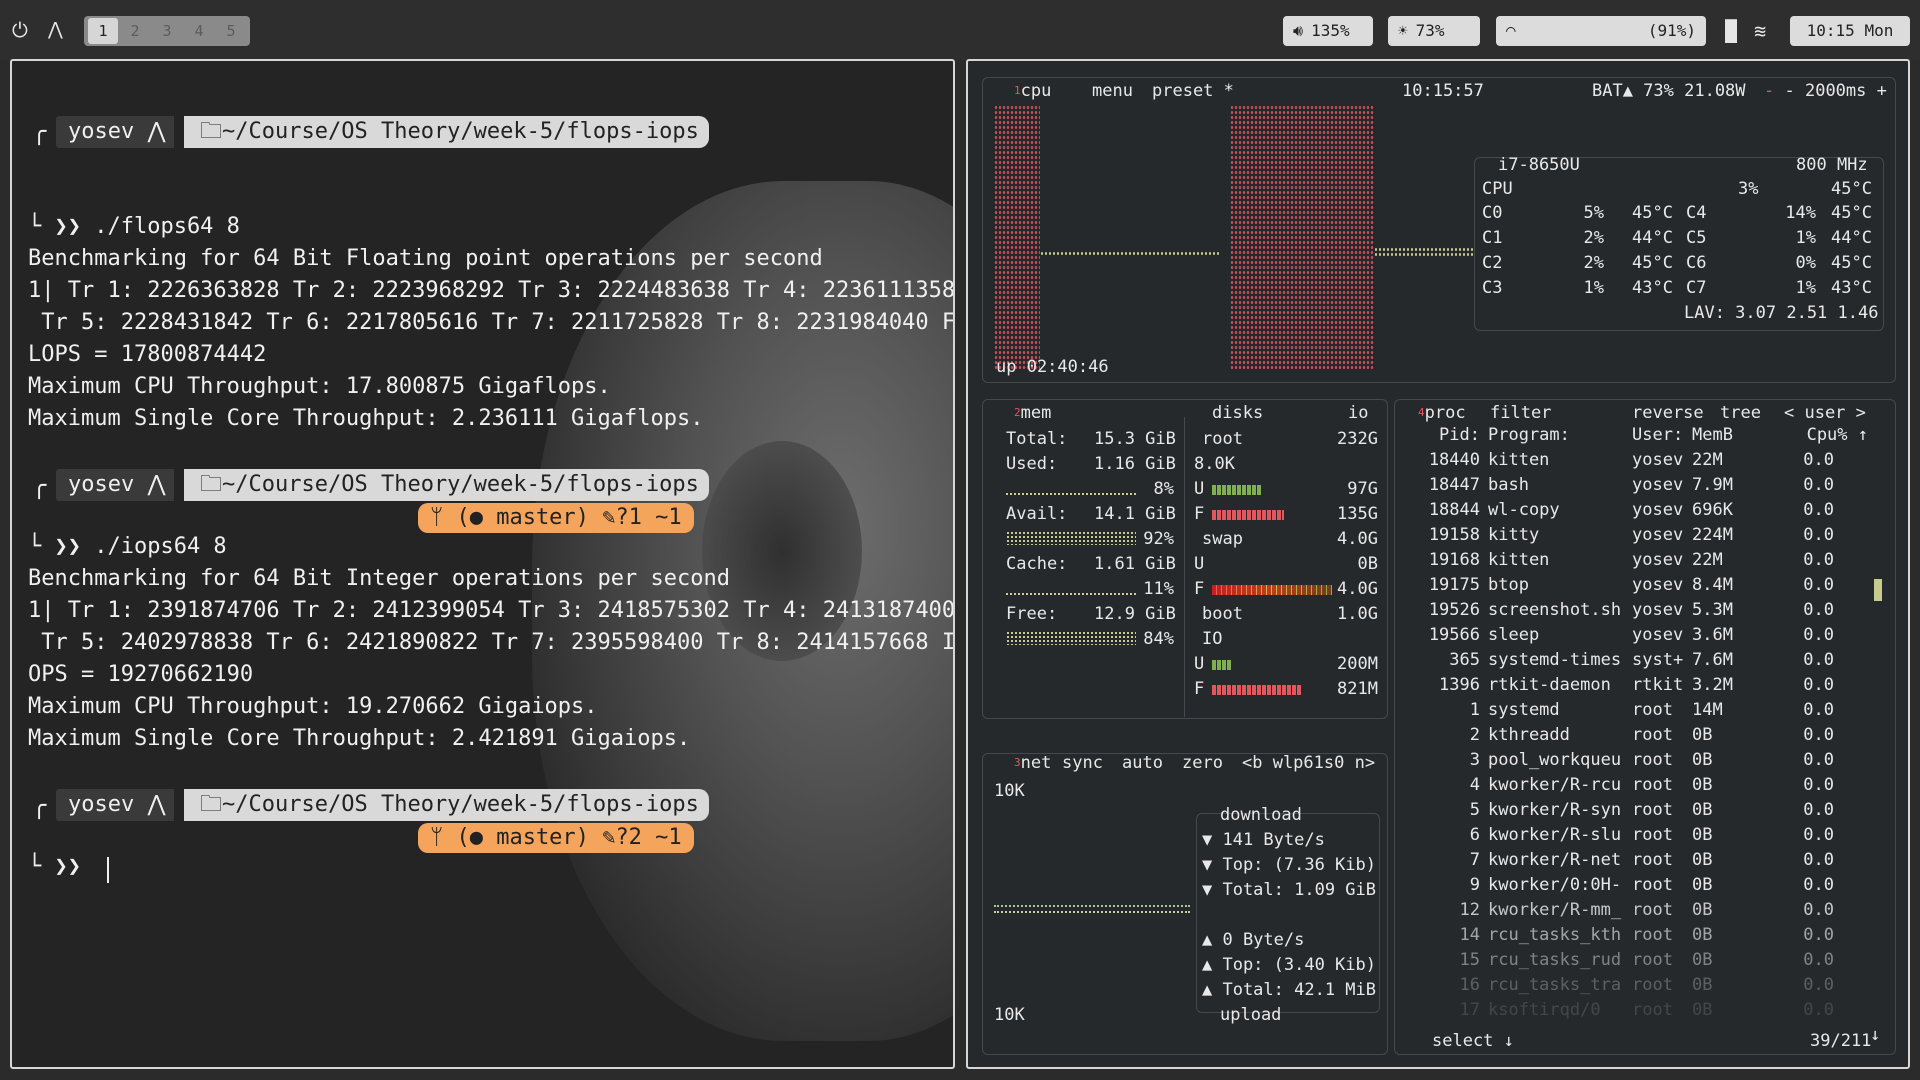 The image size is (1920, 1080). What do you see at coordinates (1648, 735) in the screenshot?
I see `process-row: 2 kthreadd root 0B 0.0` at bounding box center [1648, 735].